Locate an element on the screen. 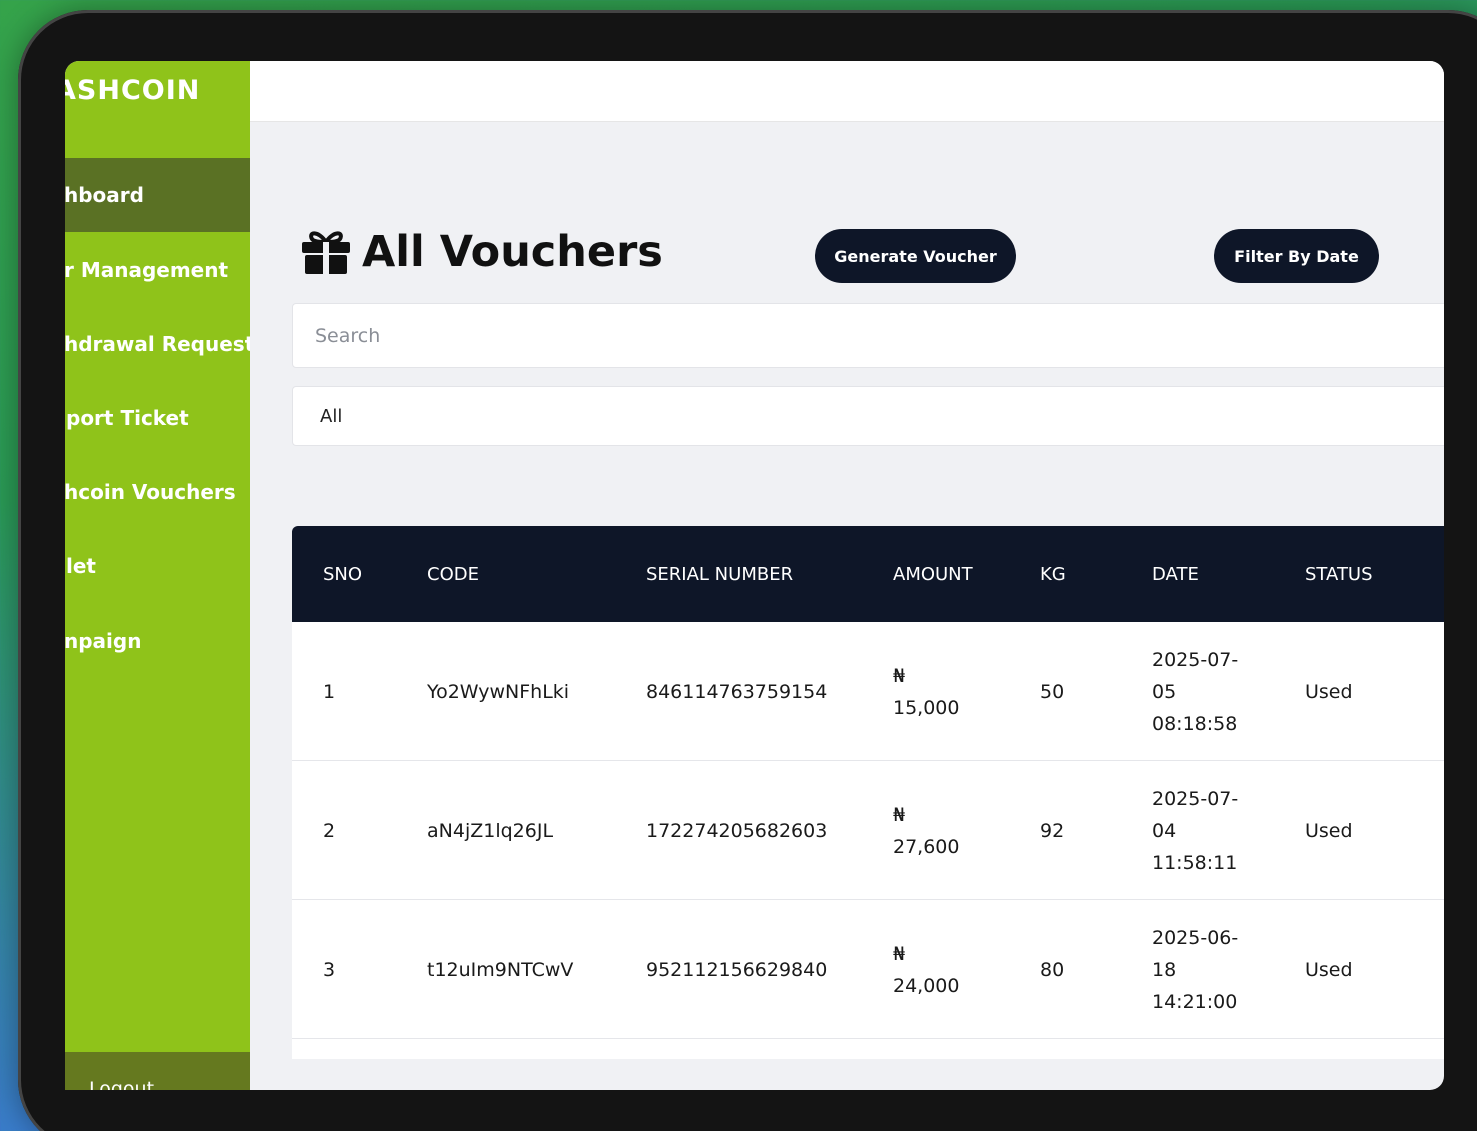  column-header-serial-number: SERIAL NUMBER is located at coordinates (720, 574).